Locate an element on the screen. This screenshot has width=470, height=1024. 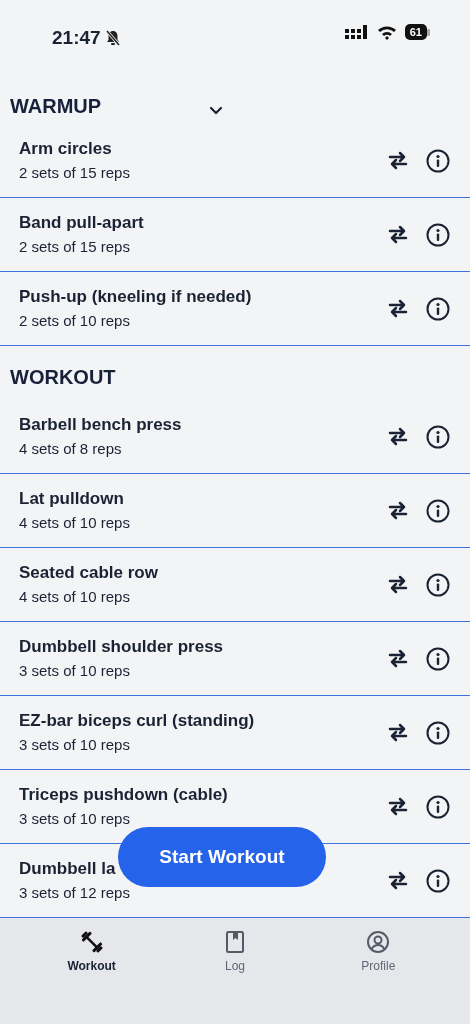
battery-level: 61 is located at coordinates (415, 32).